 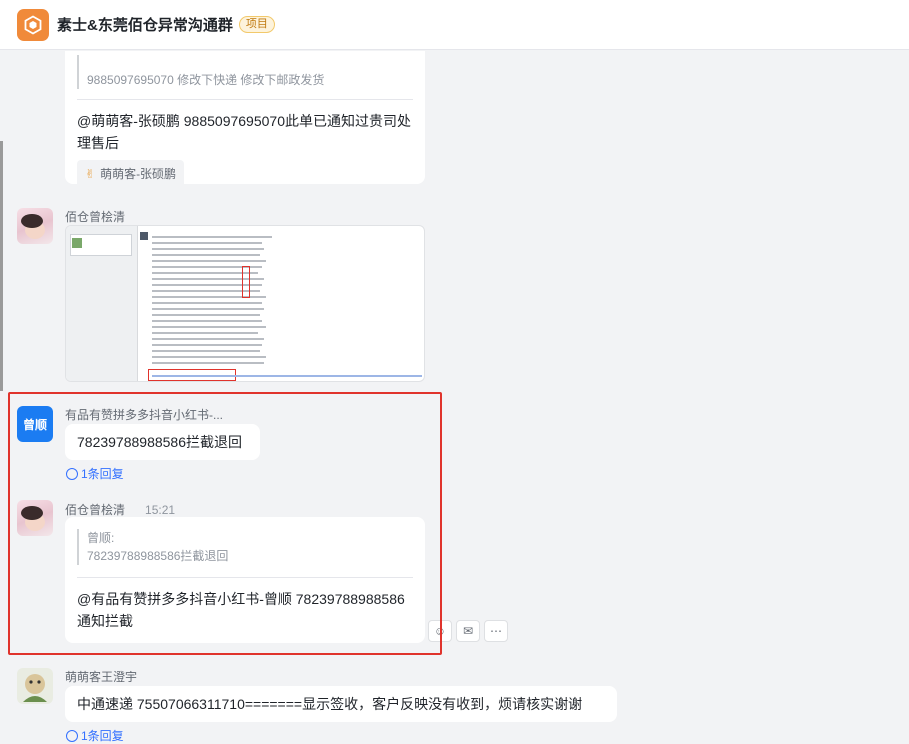 I want to click on quote-divider, so click(x=245, y=99).